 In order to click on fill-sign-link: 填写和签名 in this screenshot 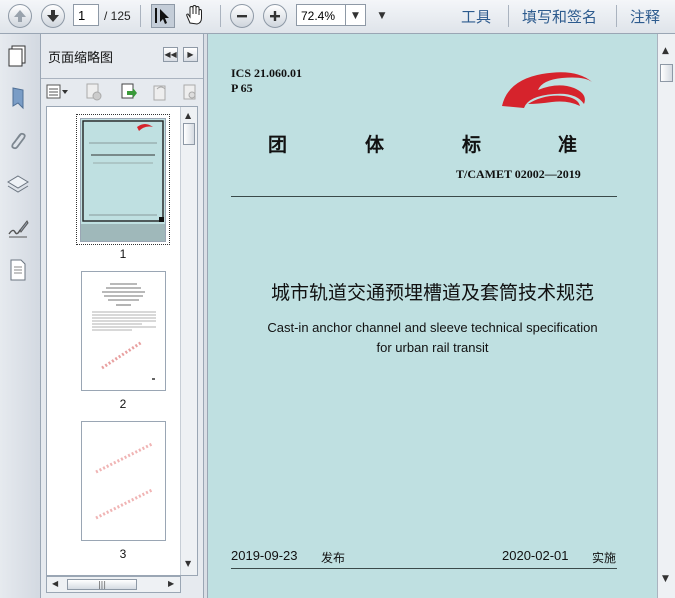, I will do `click(559, 16)`.